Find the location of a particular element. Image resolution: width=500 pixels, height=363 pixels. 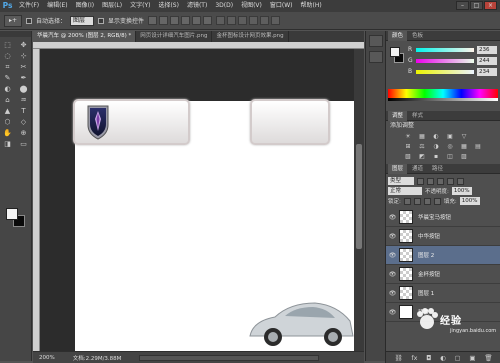

color-balance-icon: ⚖ is located at coordinates (422, 147).